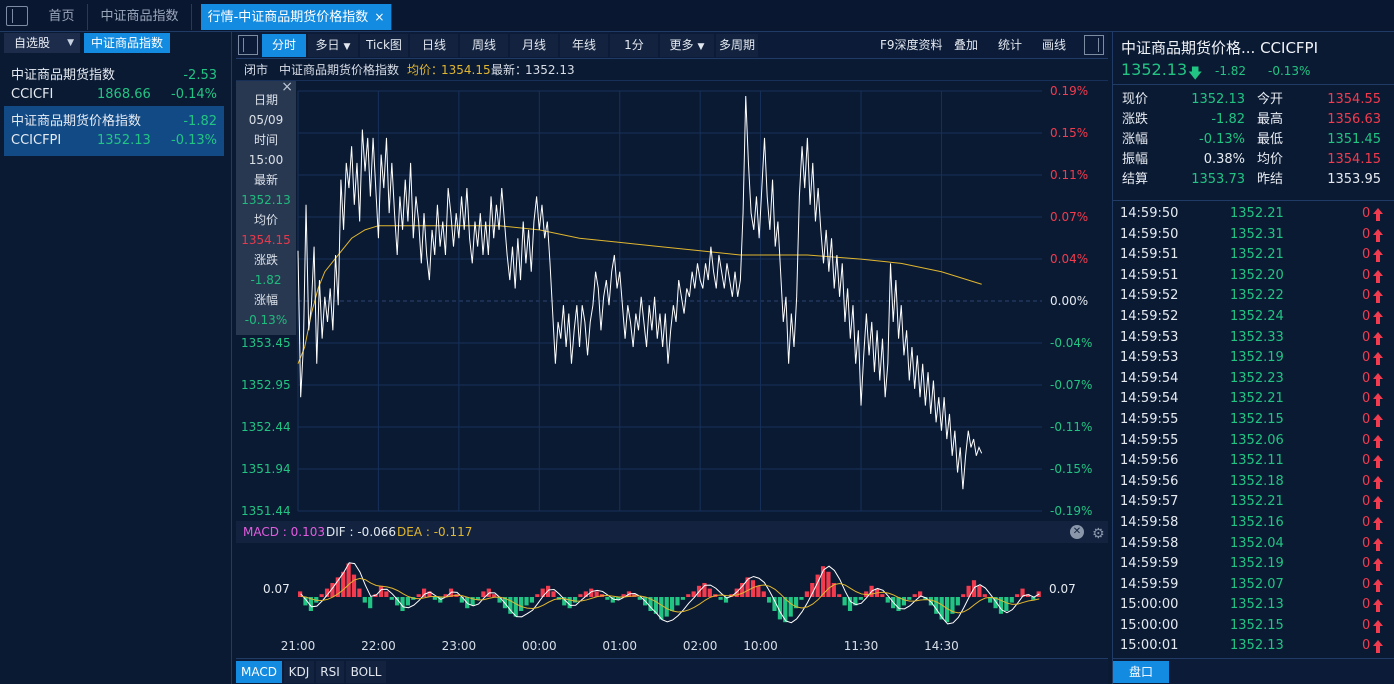 The height and width of the screenshot is (684, 1394). I want to click on tick-row: 14:59:55 1352.15 0, so click(1253, 420).